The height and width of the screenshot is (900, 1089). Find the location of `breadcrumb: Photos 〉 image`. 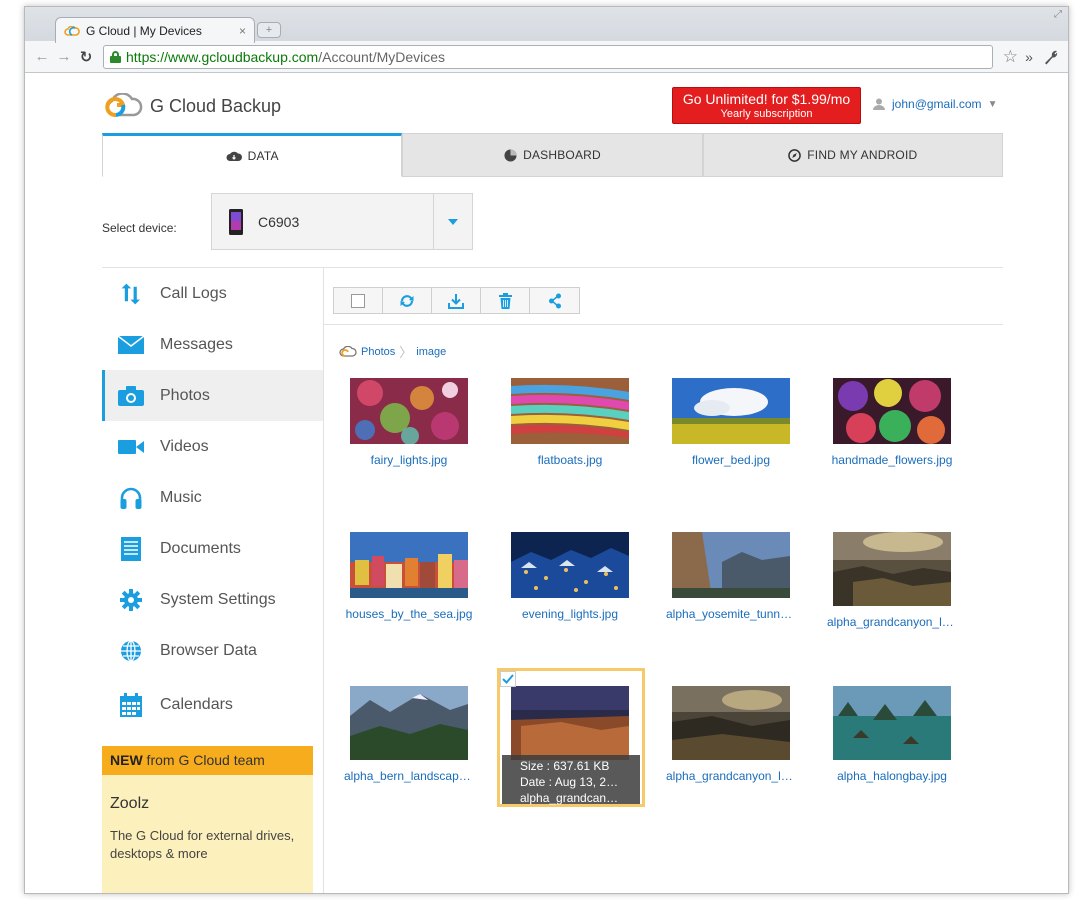

breadcrumb: Photos 〉 image is located at coordinates (392, 351).